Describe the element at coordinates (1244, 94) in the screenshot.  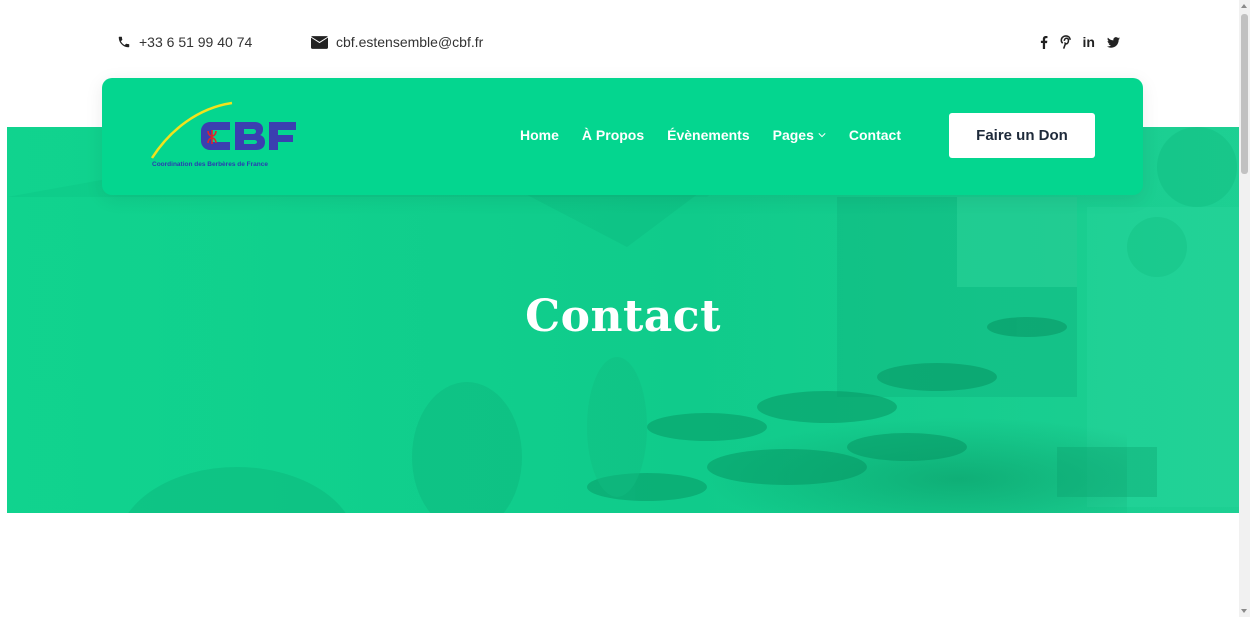
I see `scrollbar-thumb` at that location.